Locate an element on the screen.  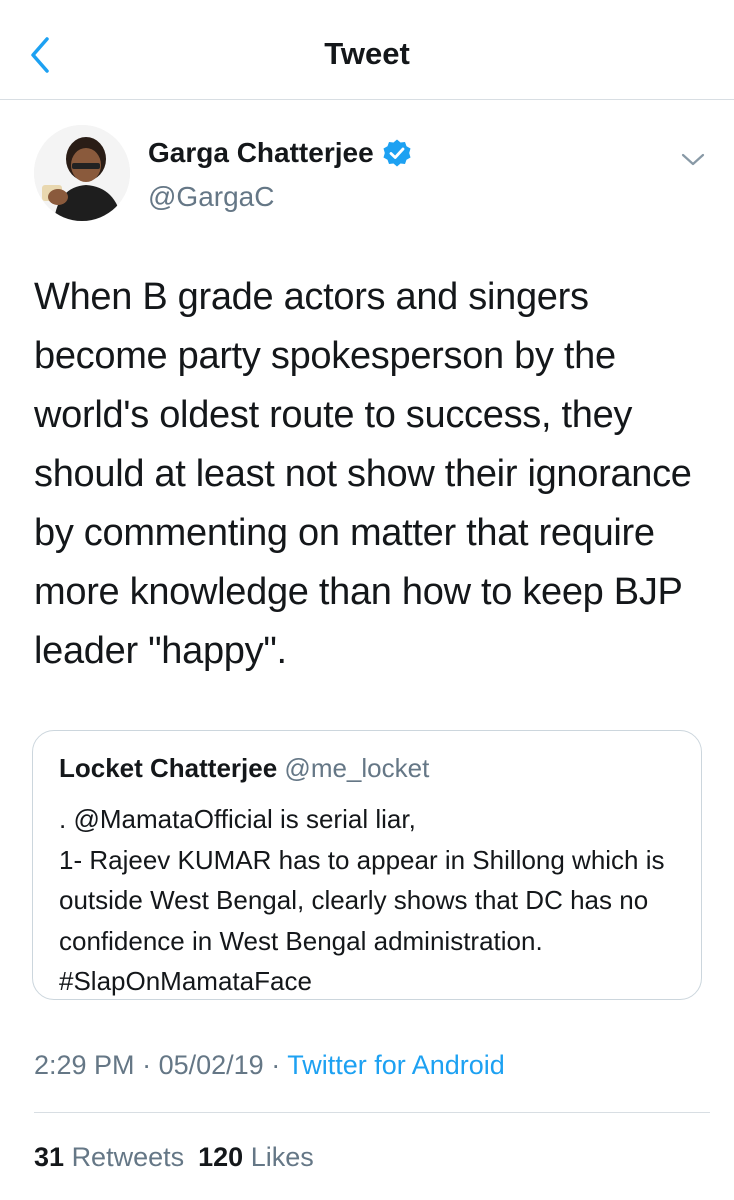
quoted-author-handle: @me_locket is located at coordinates (357, 768).